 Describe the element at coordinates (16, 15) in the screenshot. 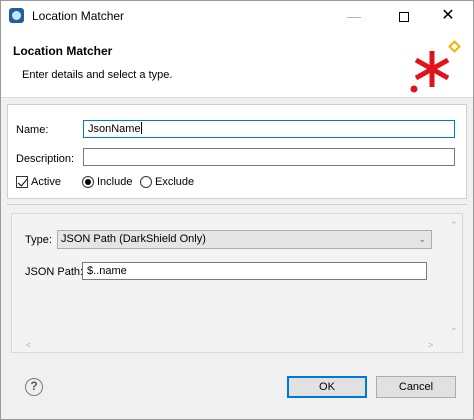

I see `app-icon` at that location.